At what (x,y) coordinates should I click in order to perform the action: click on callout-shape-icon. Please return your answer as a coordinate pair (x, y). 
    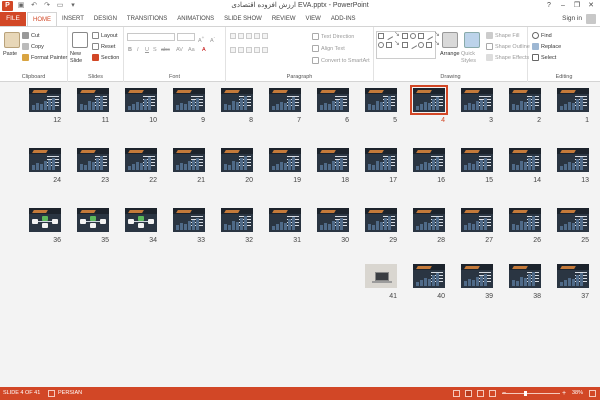
    Looking at the image, I should click on (429, 45).